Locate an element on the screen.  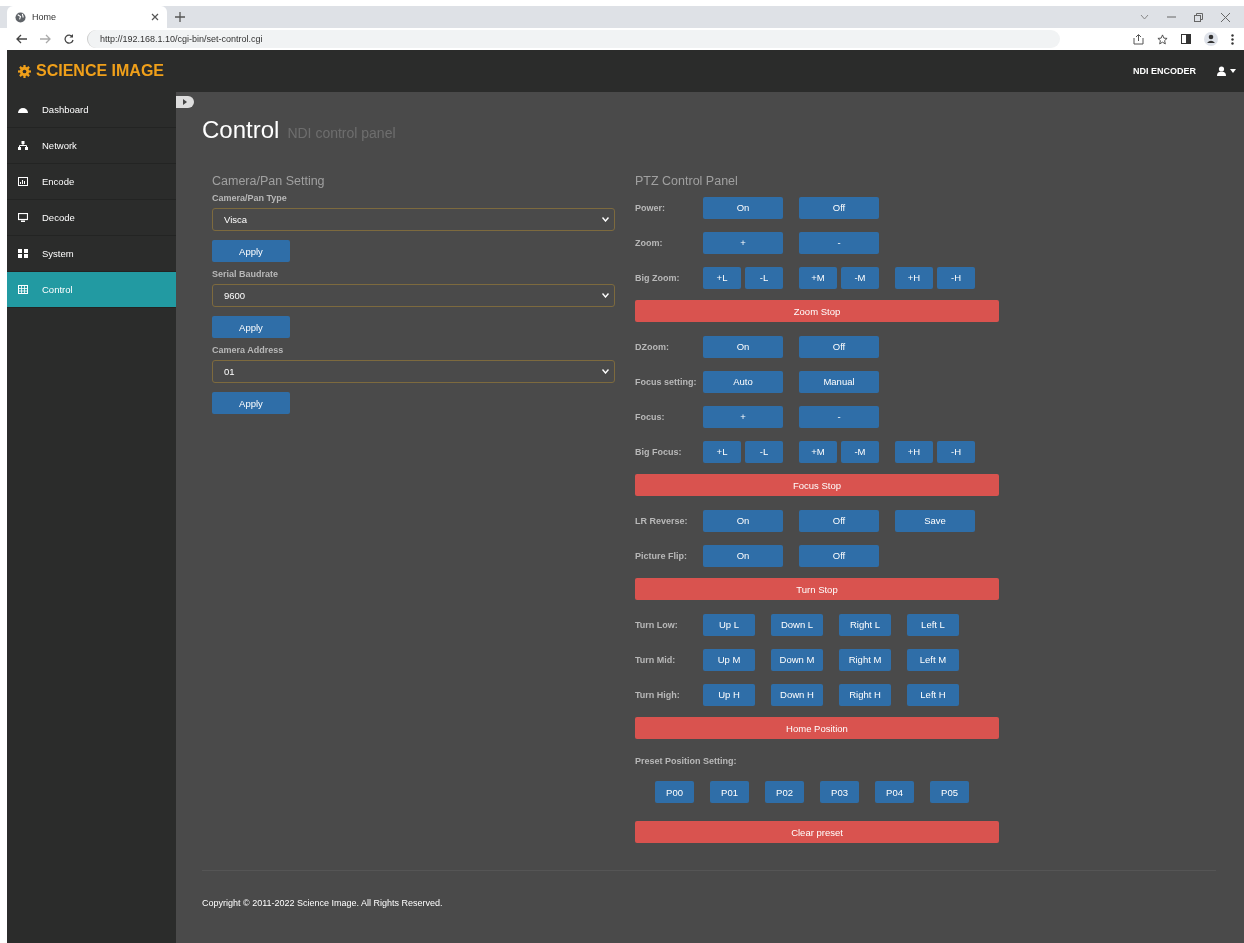
control-button: Manual is located at coordinates (839, 381).